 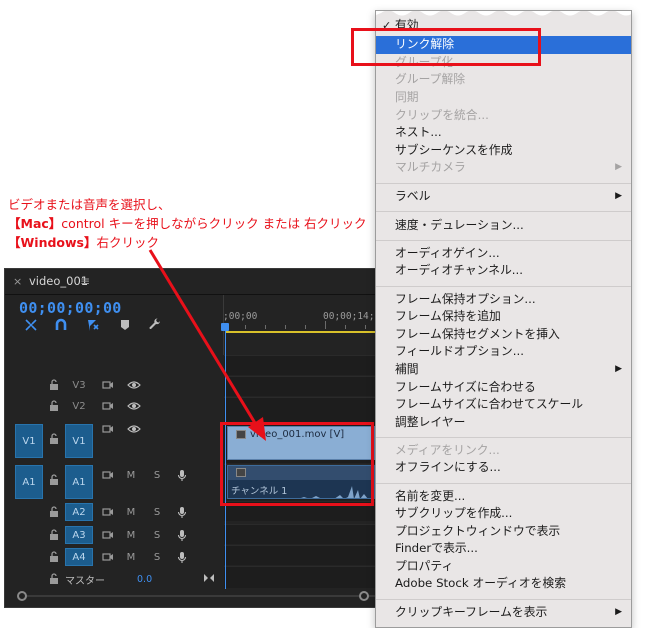 I want to click on menu-item-synchronize: 同期, so click(x=503, y=98).